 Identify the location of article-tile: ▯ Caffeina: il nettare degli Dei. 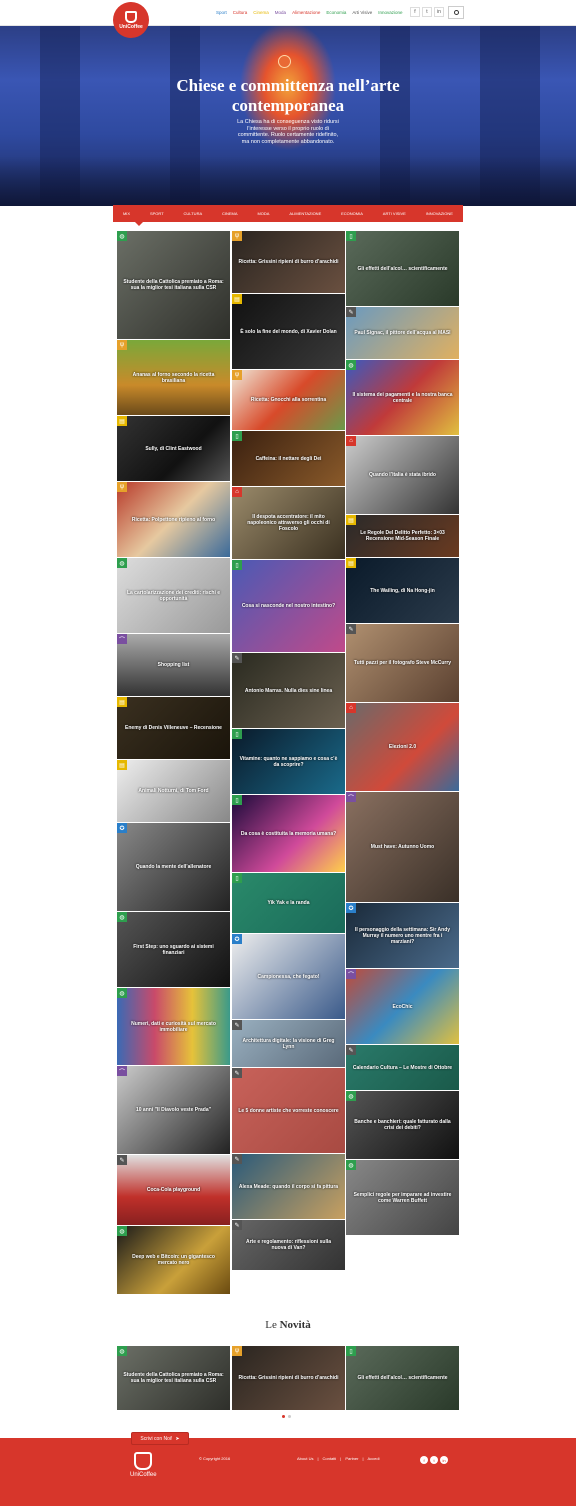
(288, 458).